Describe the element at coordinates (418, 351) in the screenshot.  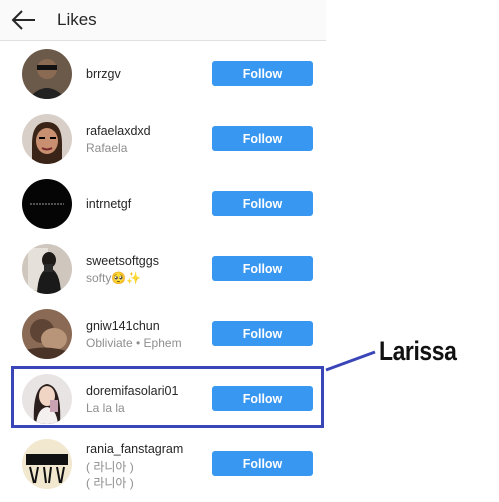
I see `annotation-label: Larissa` at that location.